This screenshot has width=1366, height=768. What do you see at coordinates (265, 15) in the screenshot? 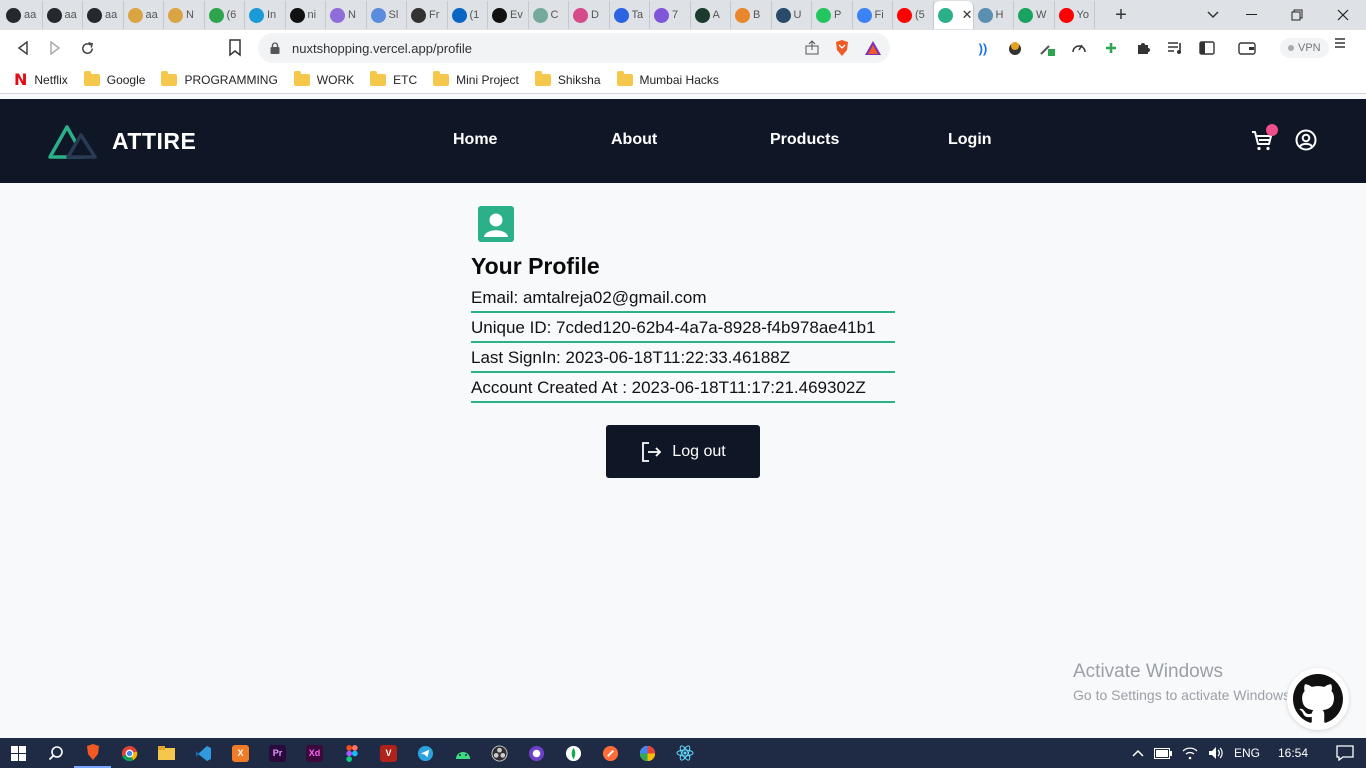
I see `browser-tab: In` at bounding box center [265, 15].